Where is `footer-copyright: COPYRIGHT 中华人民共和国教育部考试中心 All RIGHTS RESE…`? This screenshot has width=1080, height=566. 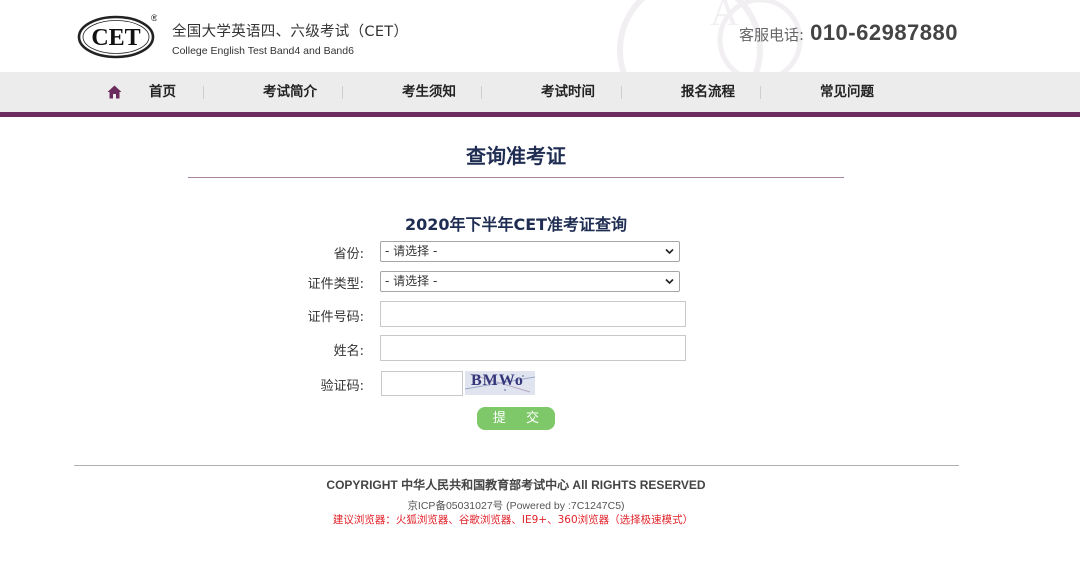
footer-copyright: COPYRIGHT 中华人民共和国教育部考试中心 All RIGHTS RESE… is located at coordinates (516, 485).